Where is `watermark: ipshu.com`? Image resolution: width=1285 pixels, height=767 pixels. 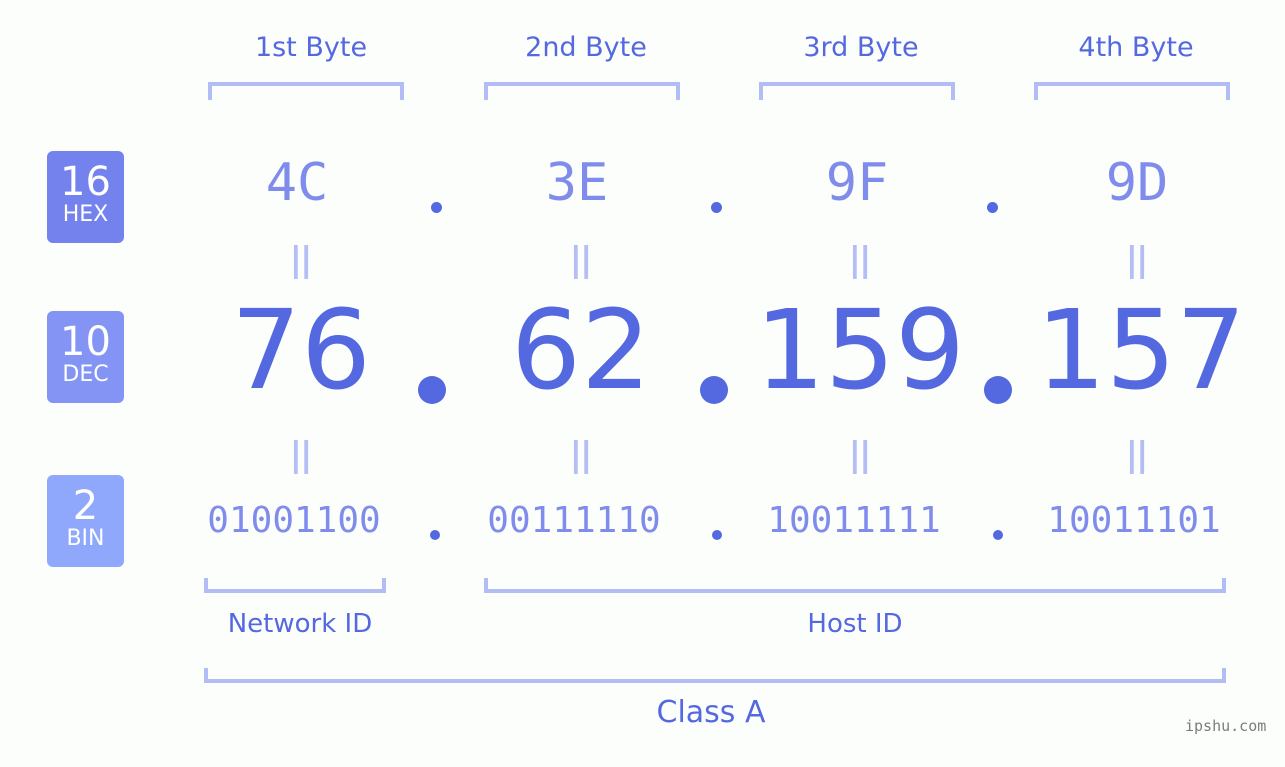
watermark: ipshu.com is located at coordinates (1226, 726).